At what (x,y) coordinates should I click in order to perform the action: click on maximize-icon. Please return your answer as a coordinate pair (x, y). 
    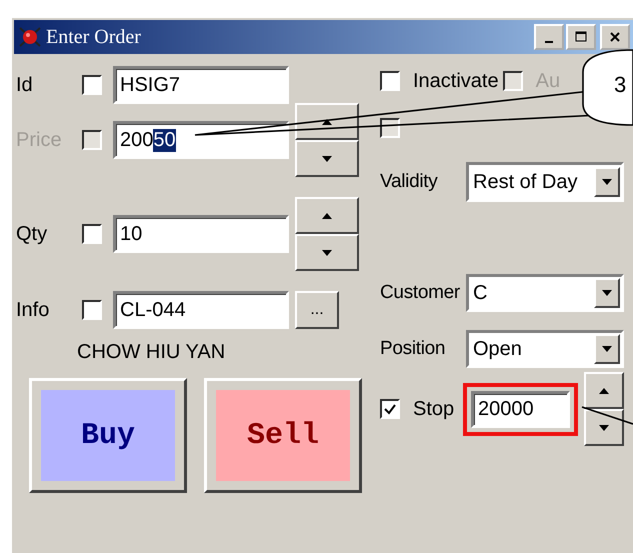
    Looking at the image, I should click on (581, 37).